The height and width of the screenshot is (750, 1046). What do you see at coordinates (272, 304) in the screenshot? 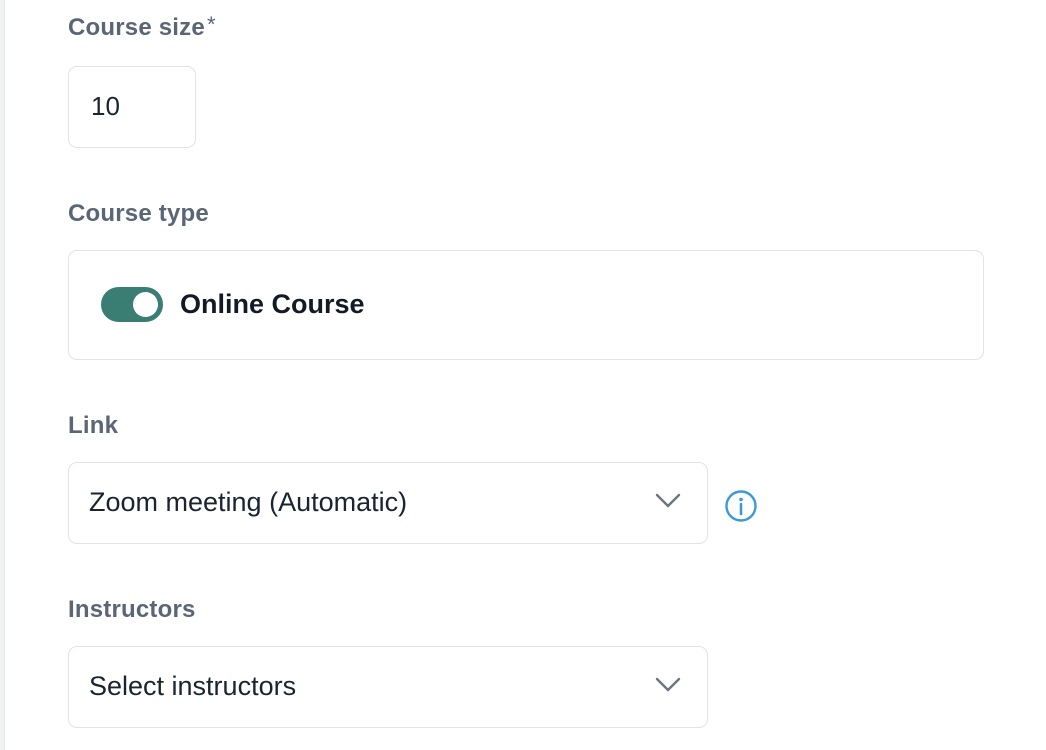
I see `online-course-label: Online Course` at bounding box center [272, 304].